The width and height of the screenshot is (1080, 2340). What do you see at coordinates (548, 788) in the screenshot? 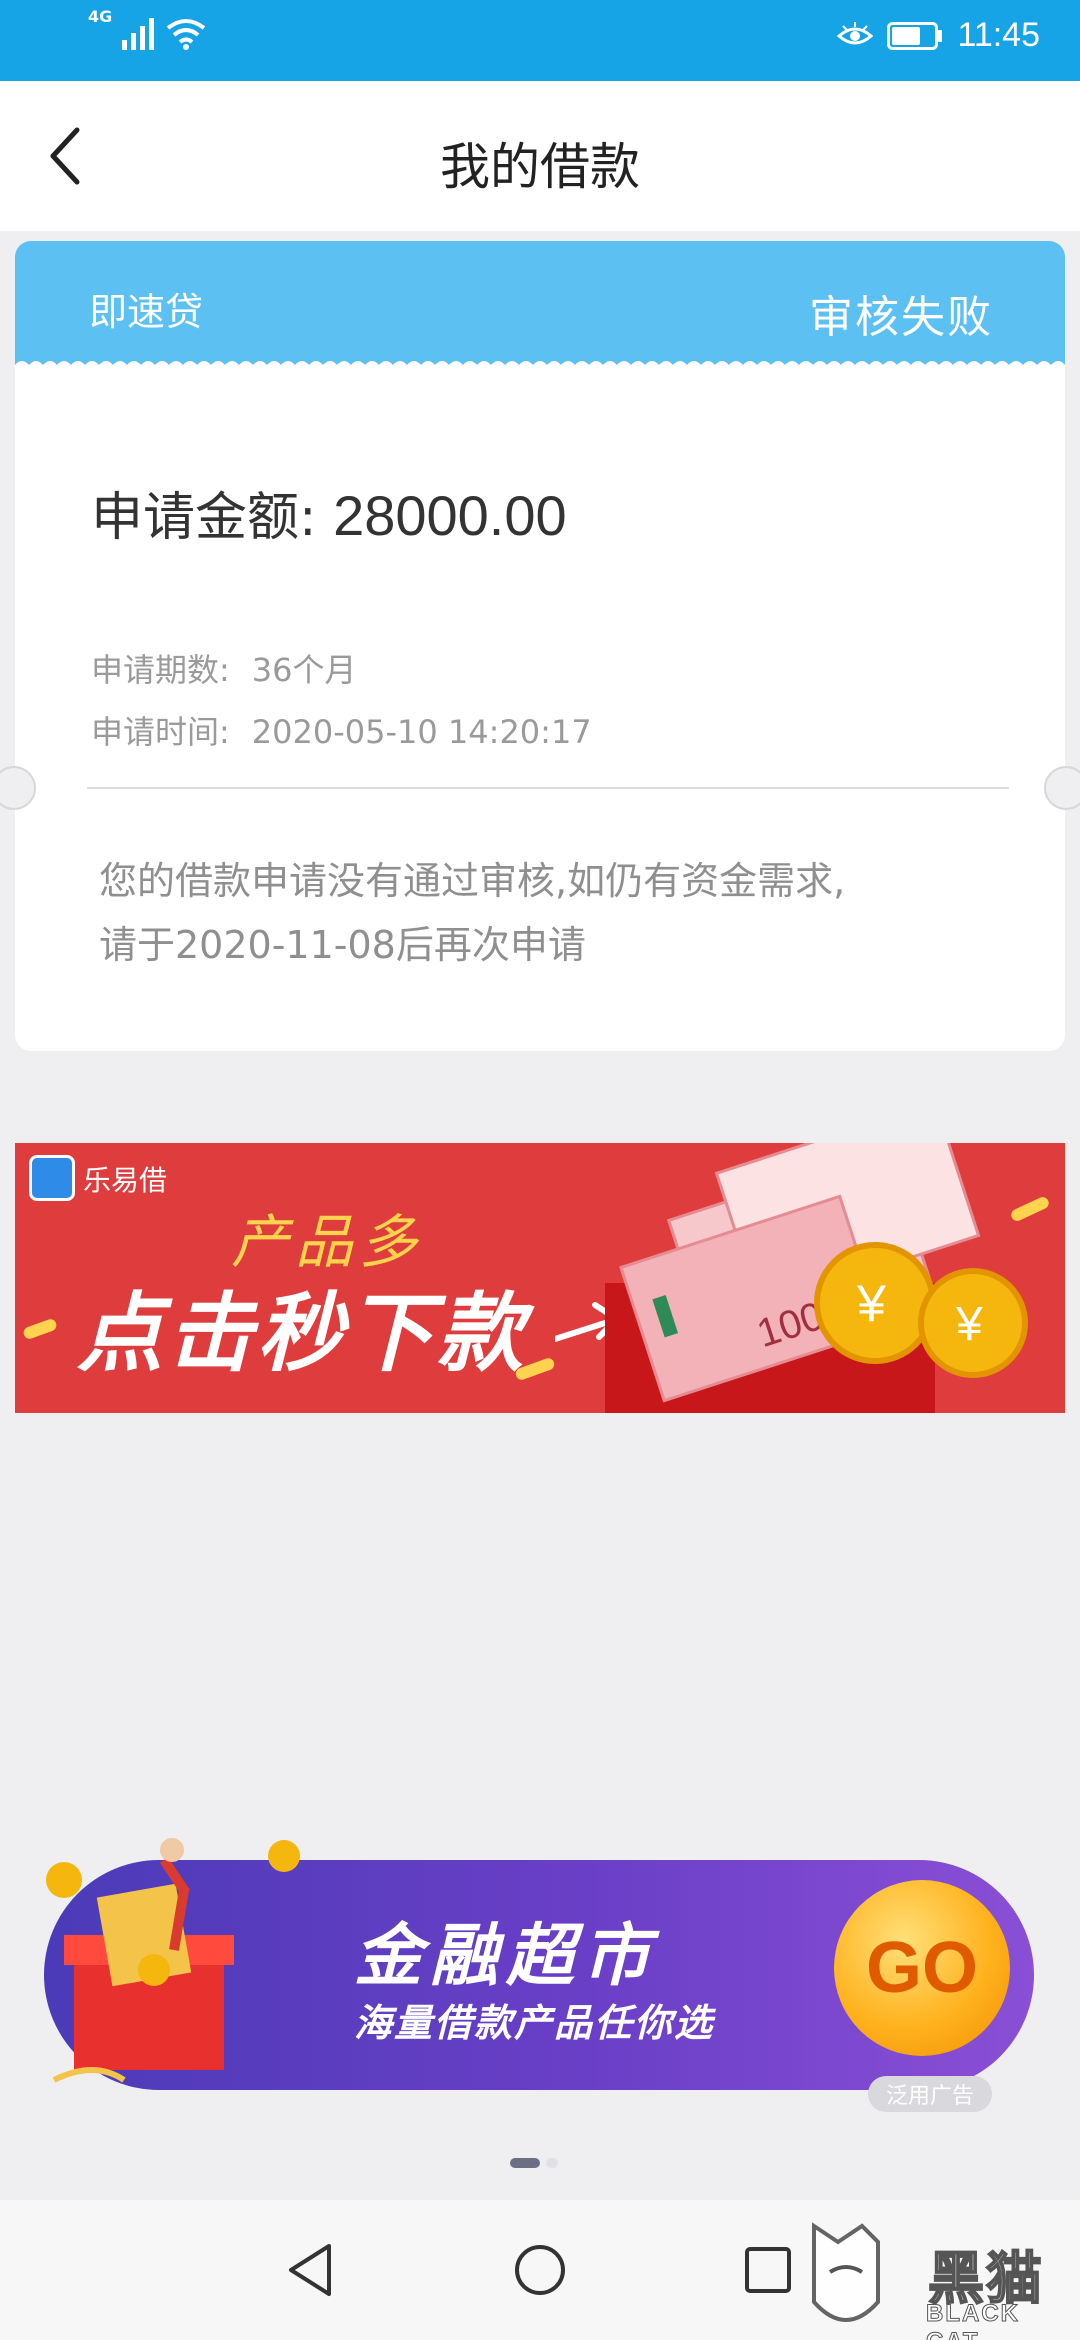
I see `card-divider` at bounding box center [548, 788].